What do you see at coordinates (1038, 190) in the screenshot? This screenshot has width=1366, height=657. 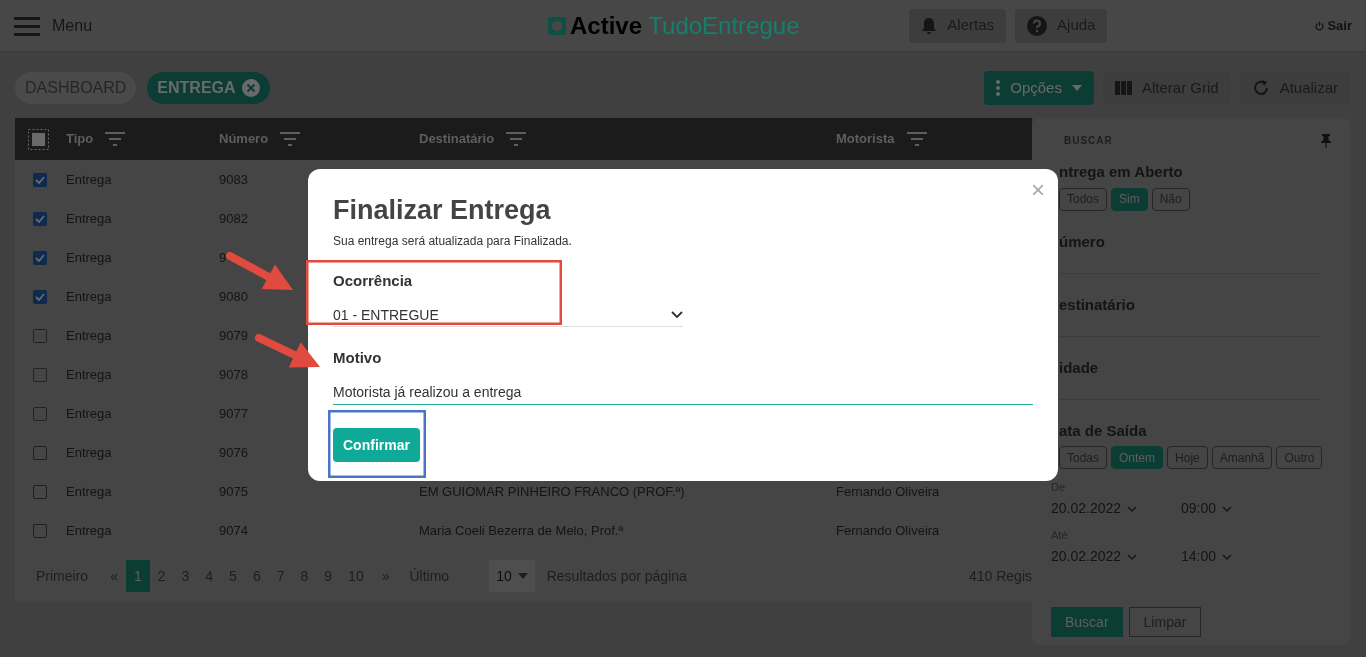 I see `close-button: ×` at bounding box center [1038, 190].